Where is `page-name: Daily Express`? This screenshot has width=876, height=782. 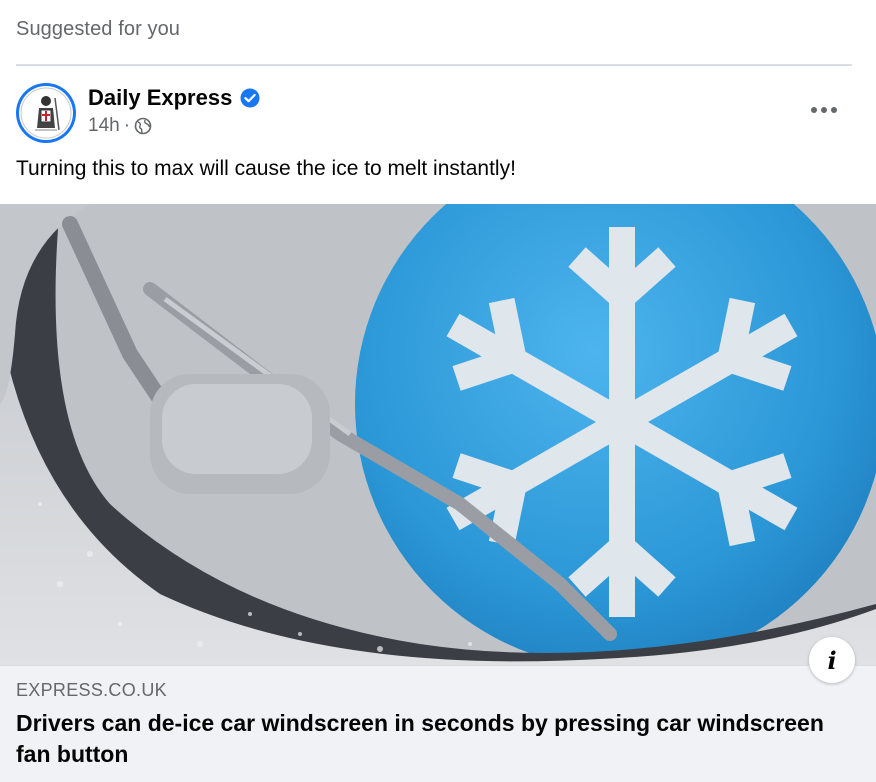 page-name: Daily Express is located at coordinates (160, 98).